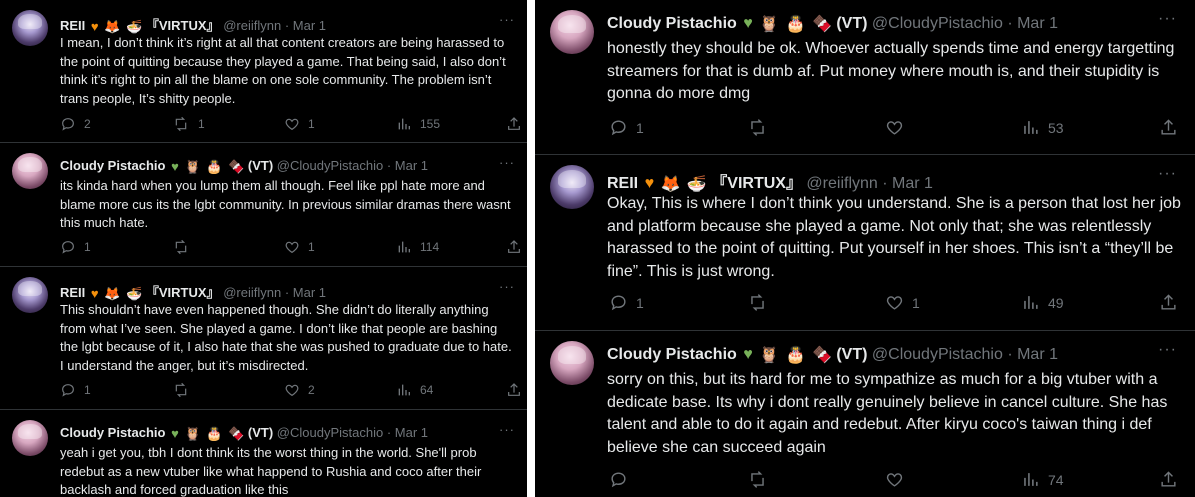  What do you see at coordinates (414, 390) in the screenshot?
I see `views-button: 64` at bounding box center [414, 390].